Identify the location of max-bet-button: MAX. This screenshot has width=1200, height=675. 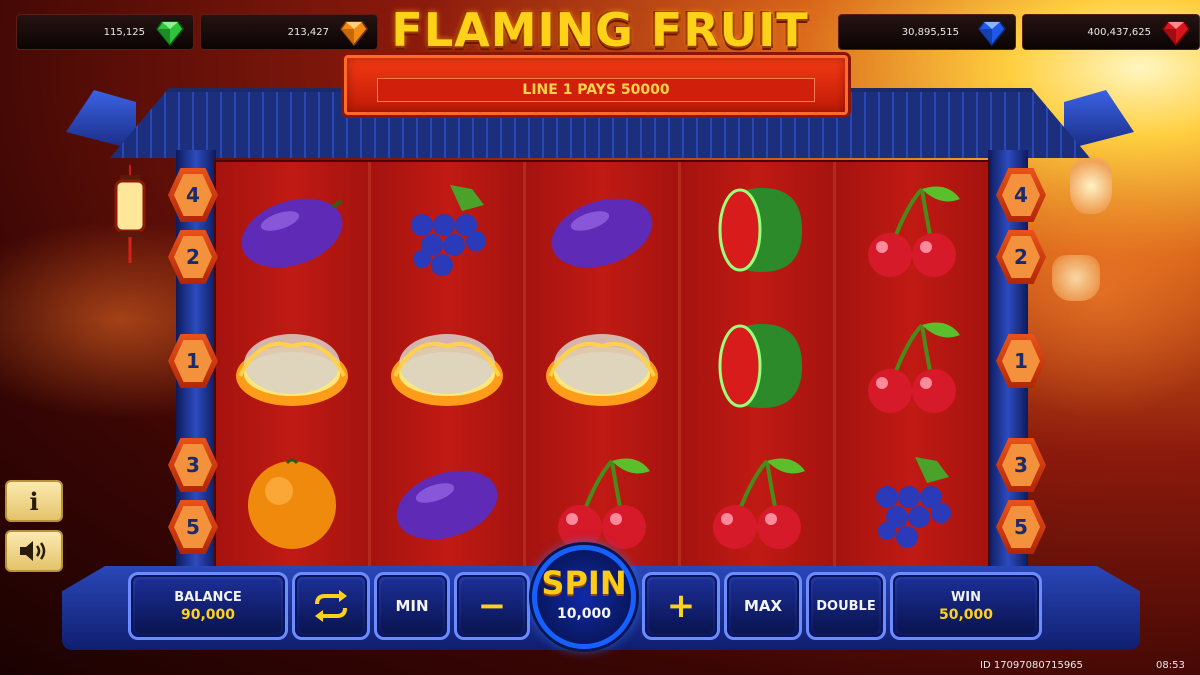
(763, 606).